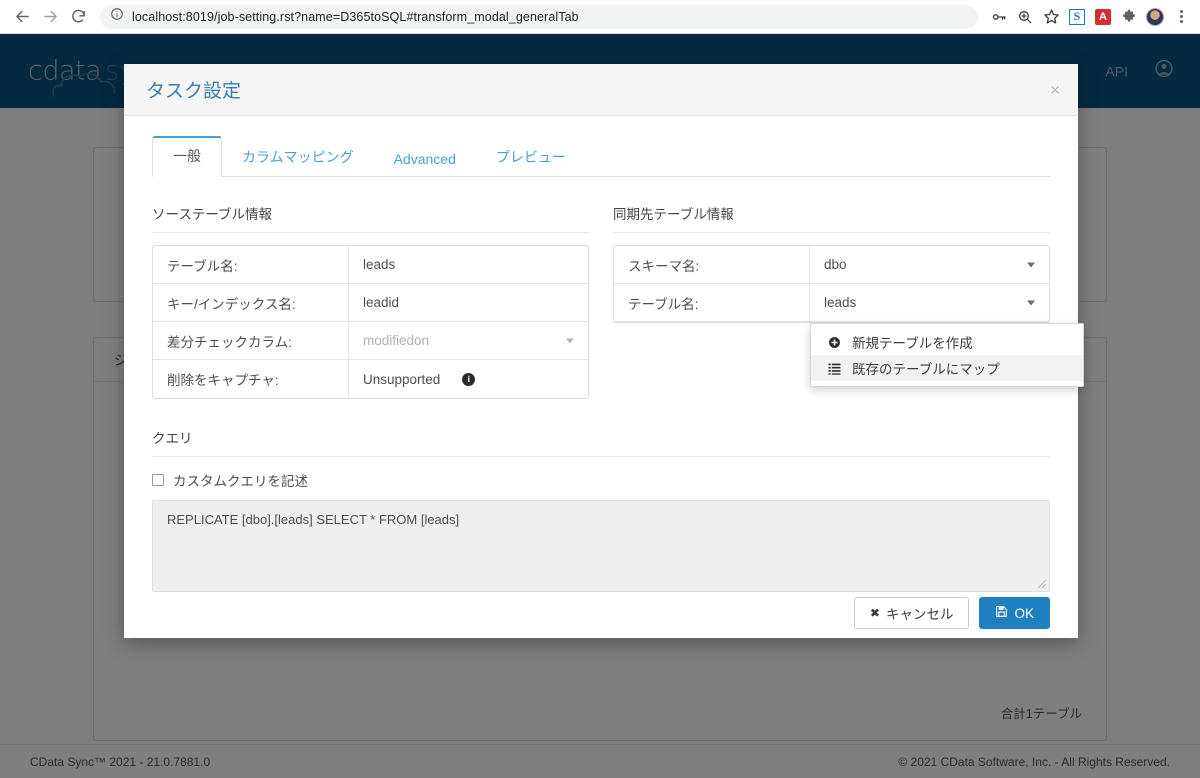 This screenshot has height=778, width=1200. I want to click on incremental-check-column-select: modifiedon, so click(468, 340).